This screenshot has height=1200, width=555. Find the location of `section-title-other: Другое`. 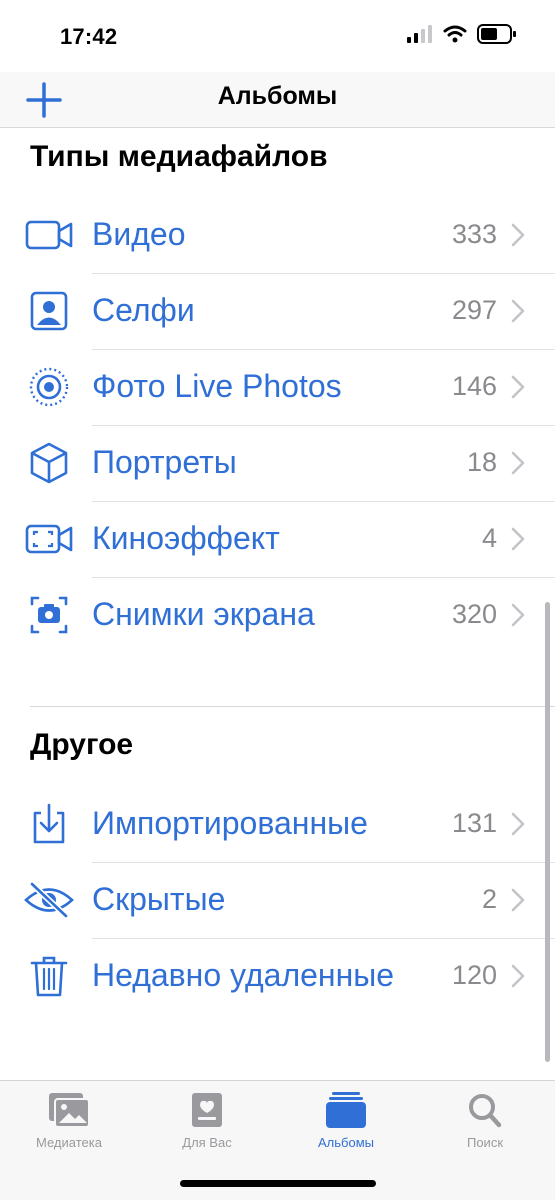

section-title-other: Другое is located at coordinates (82, 744).